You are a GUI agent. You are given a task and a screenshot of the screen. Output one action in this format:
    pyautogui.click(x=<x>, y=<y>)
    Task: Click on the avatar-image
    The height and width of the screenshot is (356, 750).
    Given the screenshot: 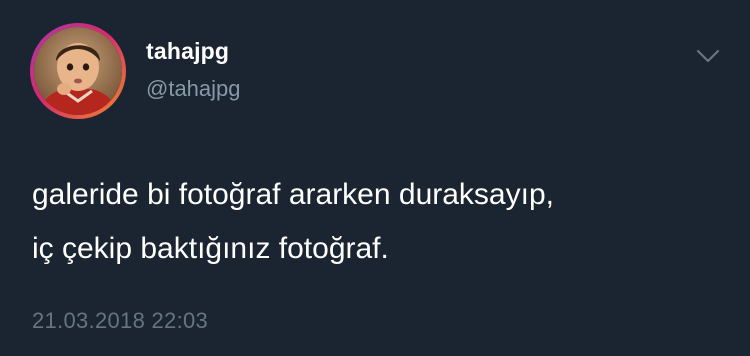 What is the action you would take?
    pyautogui.click(x=78, y=71)
    